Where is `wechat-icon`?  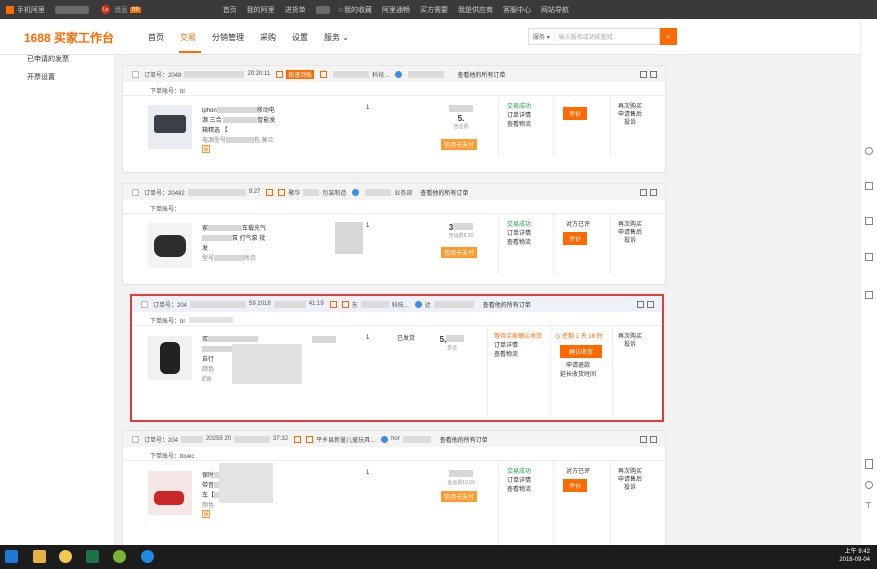
wechat-icon is located at coordinates (119, 556).